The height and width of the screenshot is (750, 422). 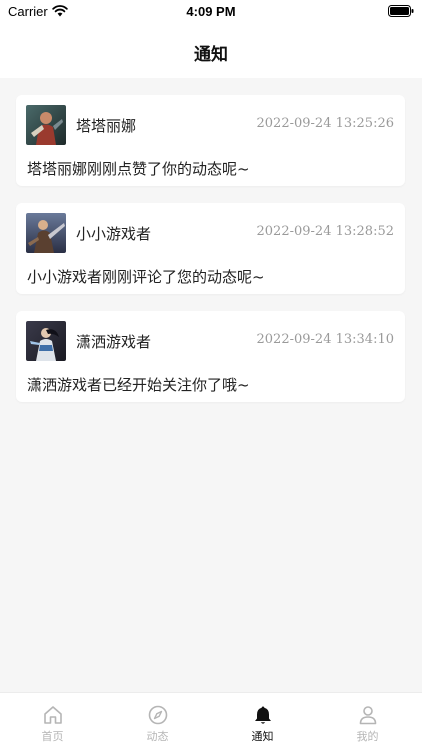 I want to click on tab-home: 首页, so click(x=52, y=721).